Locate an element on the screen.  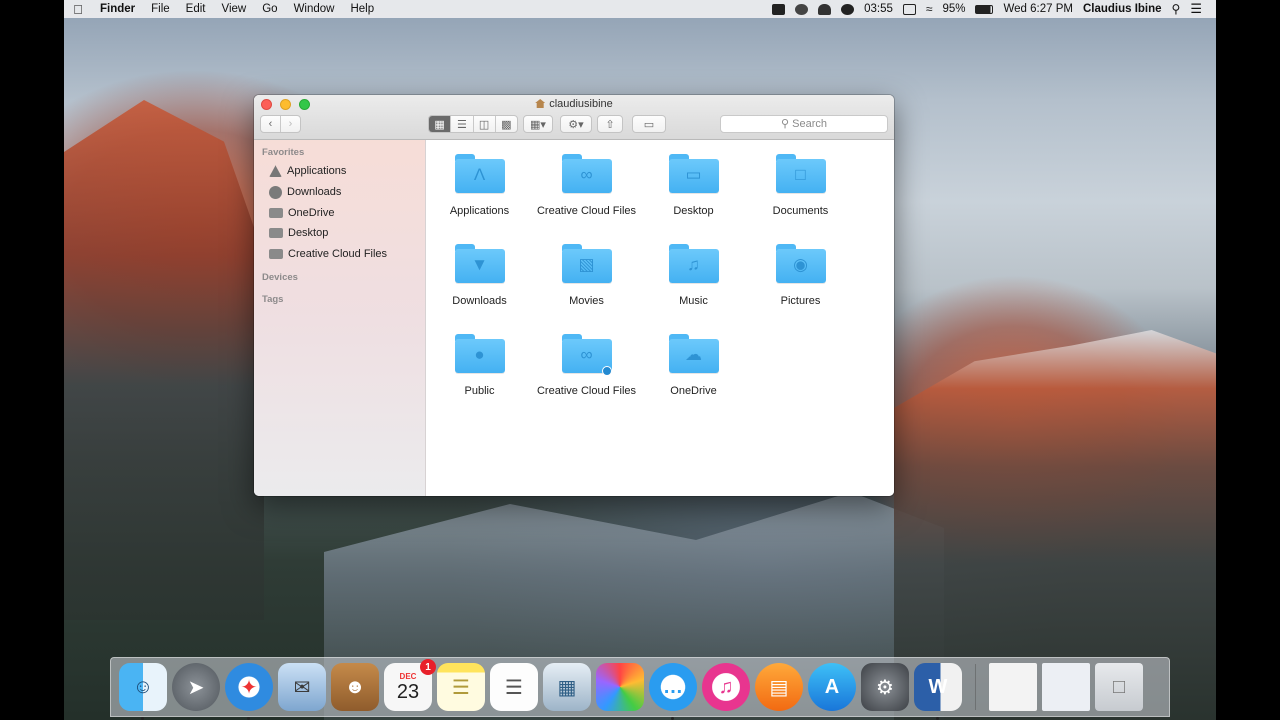
word-icon: W is located at coordinates (938, 691).